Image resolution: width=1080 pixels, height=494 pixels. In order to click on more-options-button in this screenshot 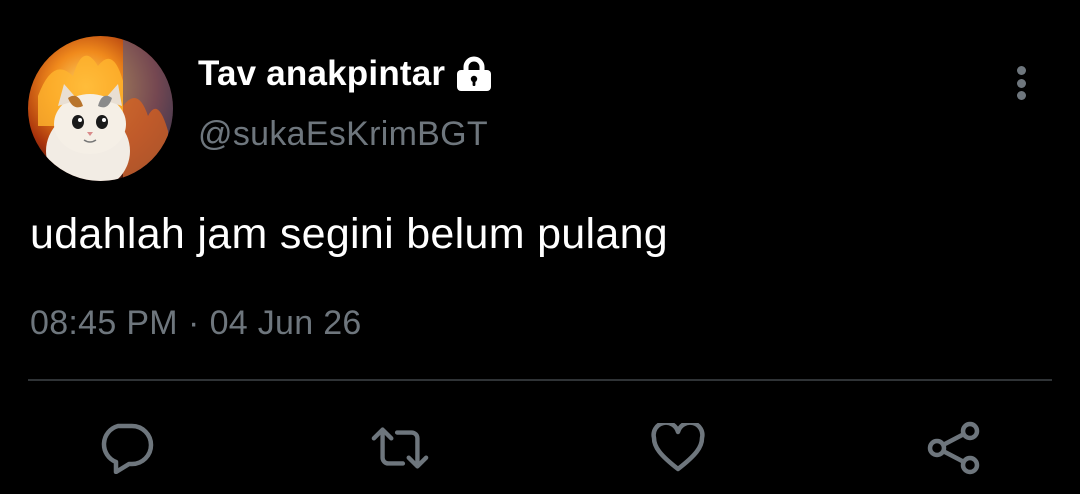, I will do `click(1021, 83)`.